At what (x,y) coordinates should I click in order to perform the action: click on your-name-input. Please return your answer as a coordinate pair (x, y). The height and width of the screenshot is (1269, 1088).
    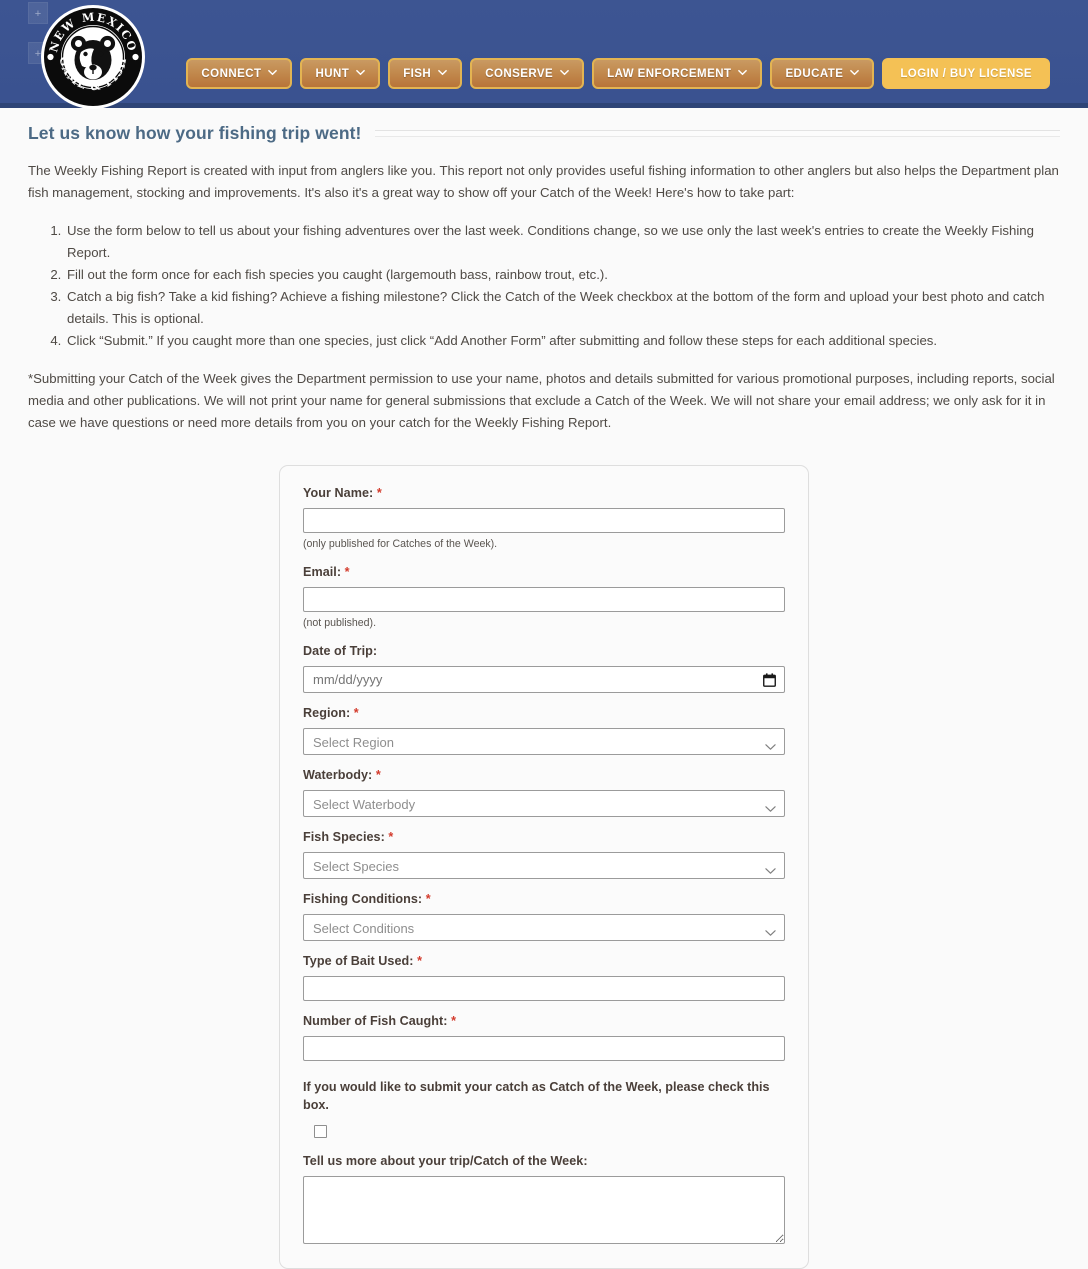
    Looking at the image, I should click on (544, 520).